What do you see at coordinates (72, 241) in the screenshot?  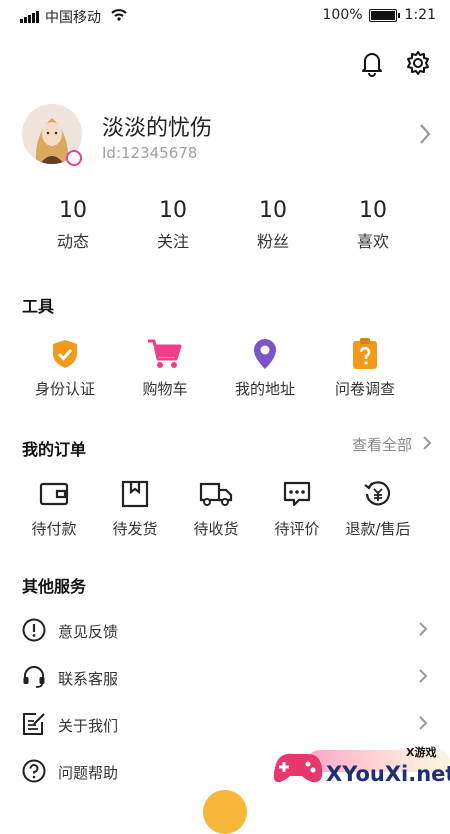 I see `stat-label: 动态` at bounding box center [72, 241].